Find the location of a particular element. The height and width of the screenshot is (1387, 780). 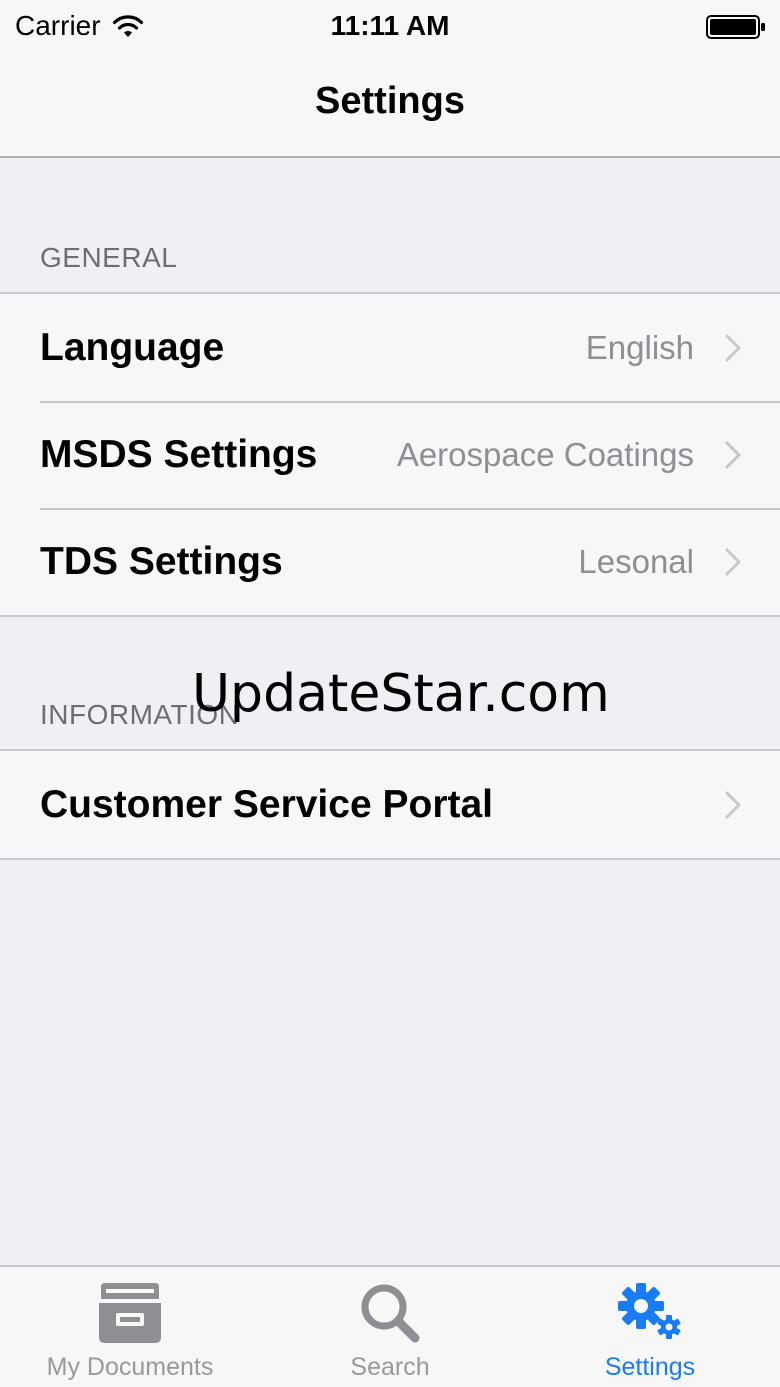

tab-settings: Settings is located at coordinates (650, 1327).